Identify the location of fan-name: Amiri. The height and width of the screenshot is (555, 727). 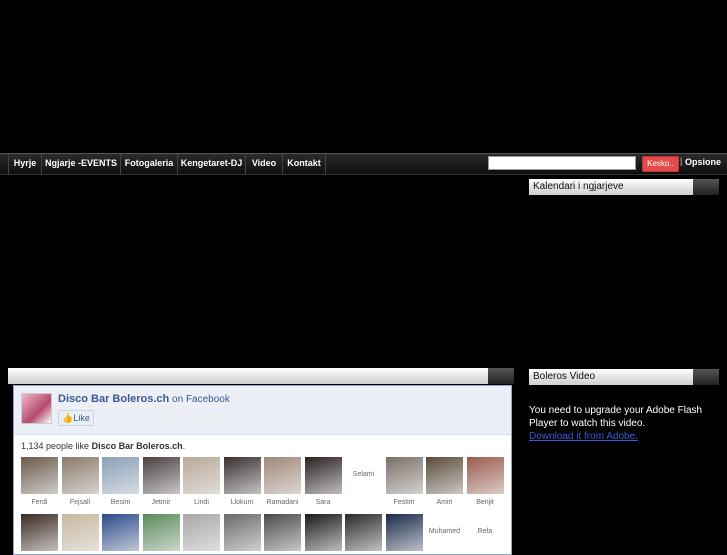
(444, 502).